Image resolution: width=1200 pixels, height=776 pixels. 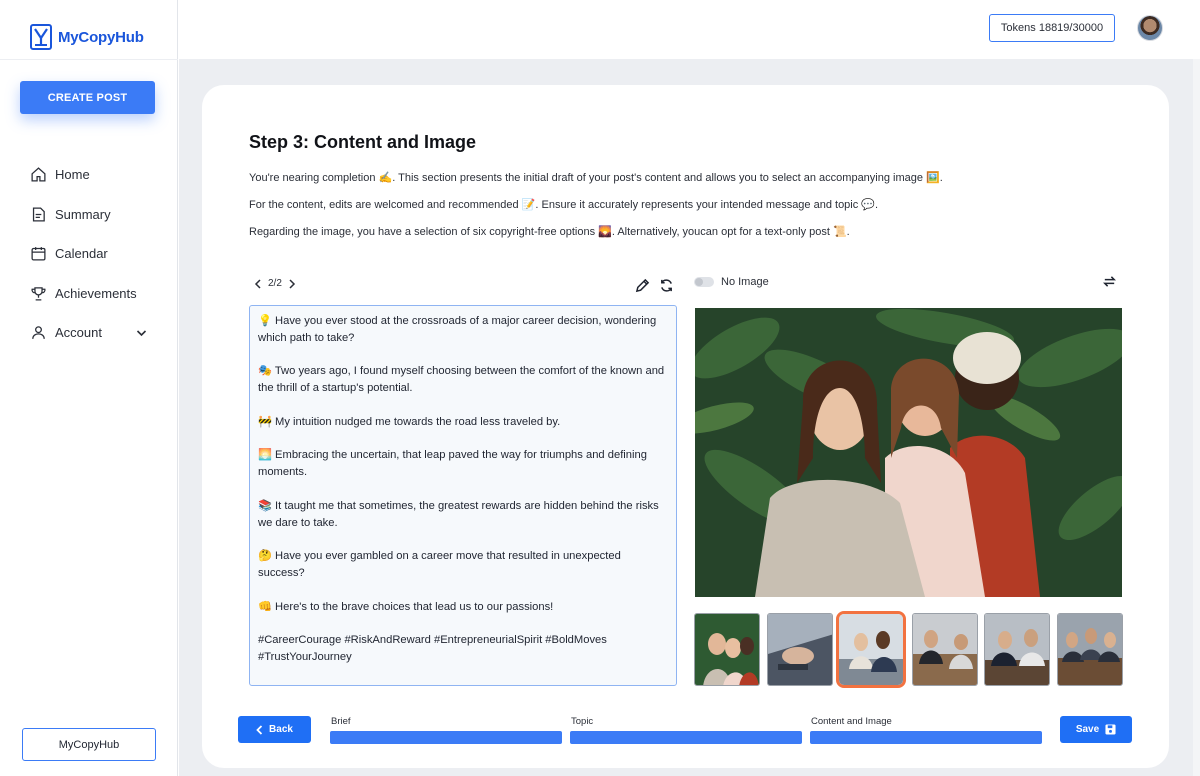 What do you see at coordinates (72, 175) in the screenshot?
I see `sidebar-item-label: Home` at bounding box center [72, 175].